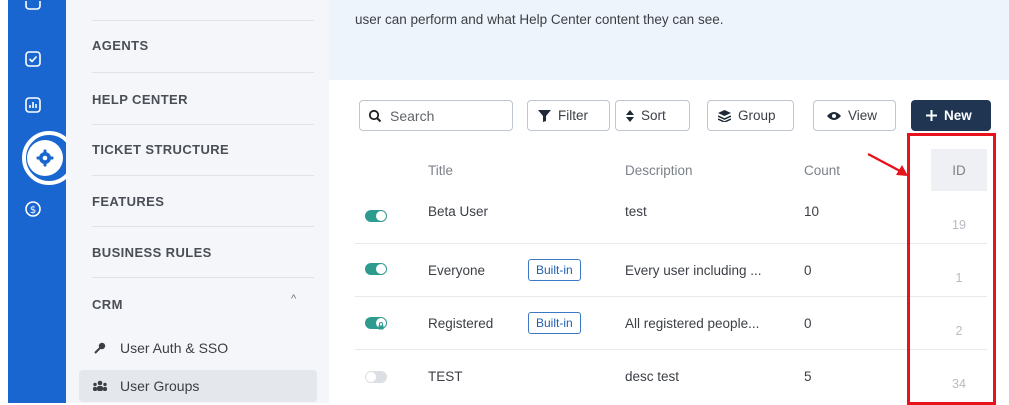  What do you see at coordinates (724, 115) in the screenshot?
I see `layers-icon` at bounding box center [724, 115].